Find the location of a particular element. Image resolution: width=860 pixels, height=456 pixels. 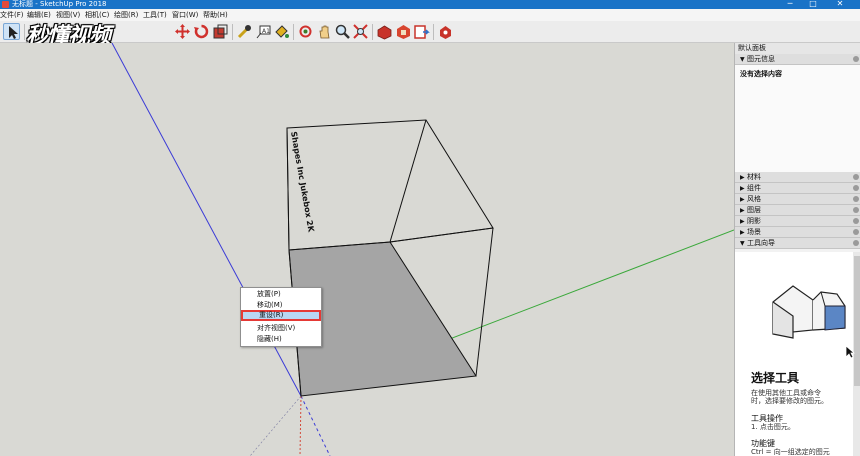

blue-axis-neg is located at coordinates (275, 425).